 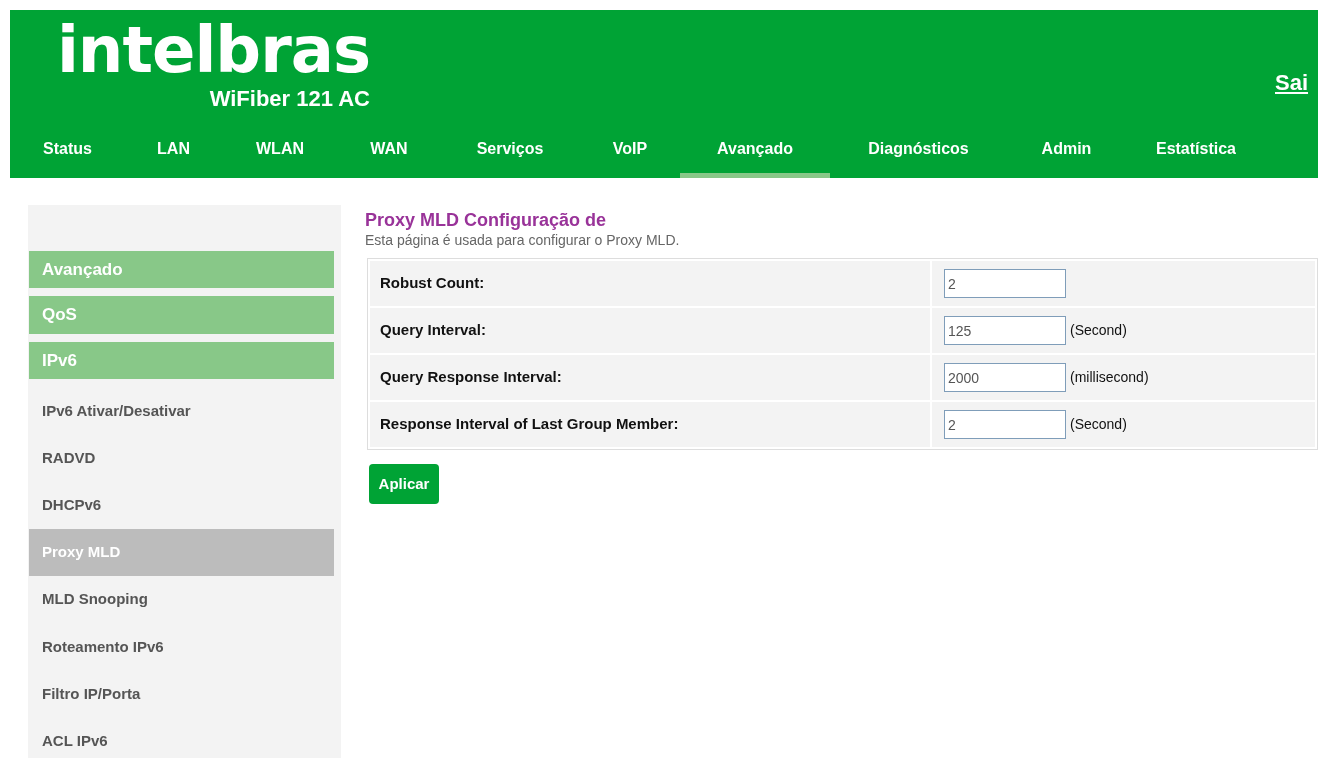 I want to click on sidebar-group: IPv6, so click(x=181, y=360).